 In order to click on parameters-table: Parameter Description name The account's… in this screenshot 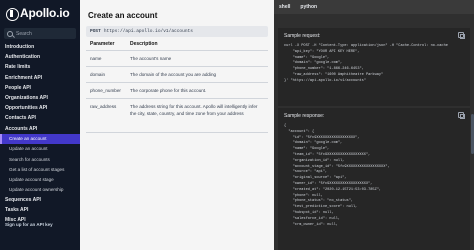, I will do `click(177, 85)`.